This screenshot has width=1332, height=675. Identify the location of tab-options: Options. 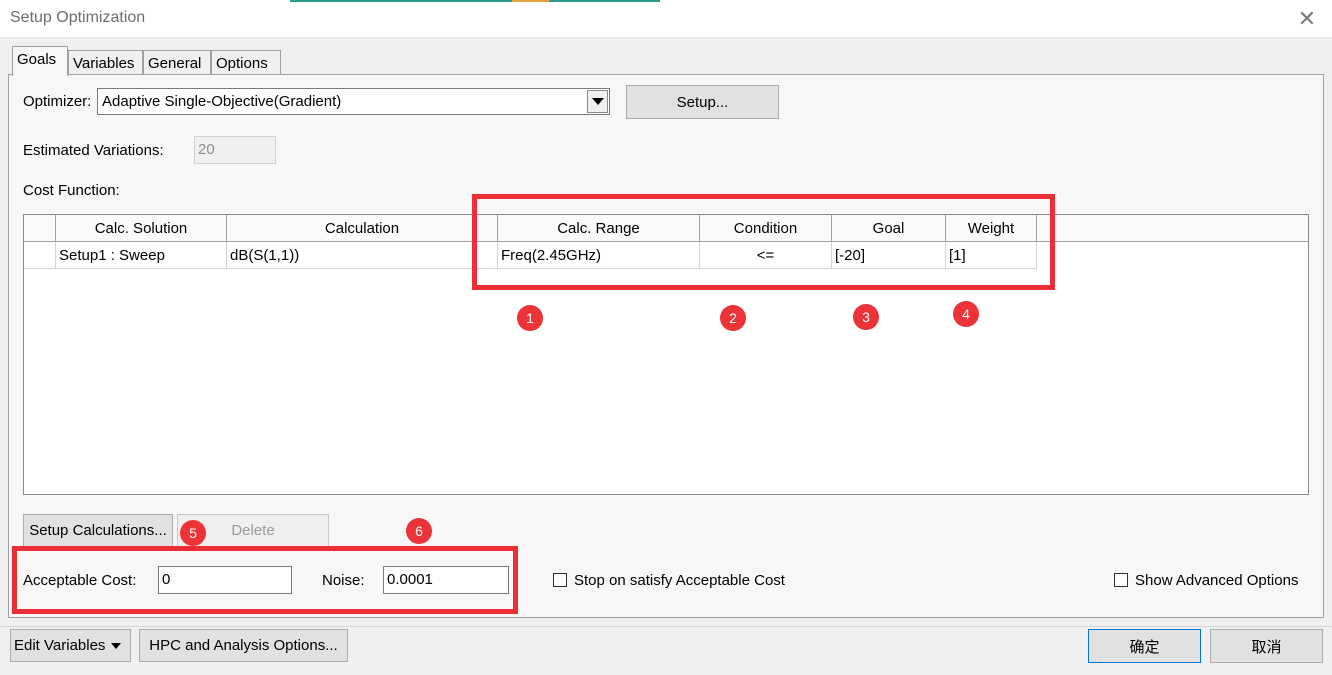
(246, 63).